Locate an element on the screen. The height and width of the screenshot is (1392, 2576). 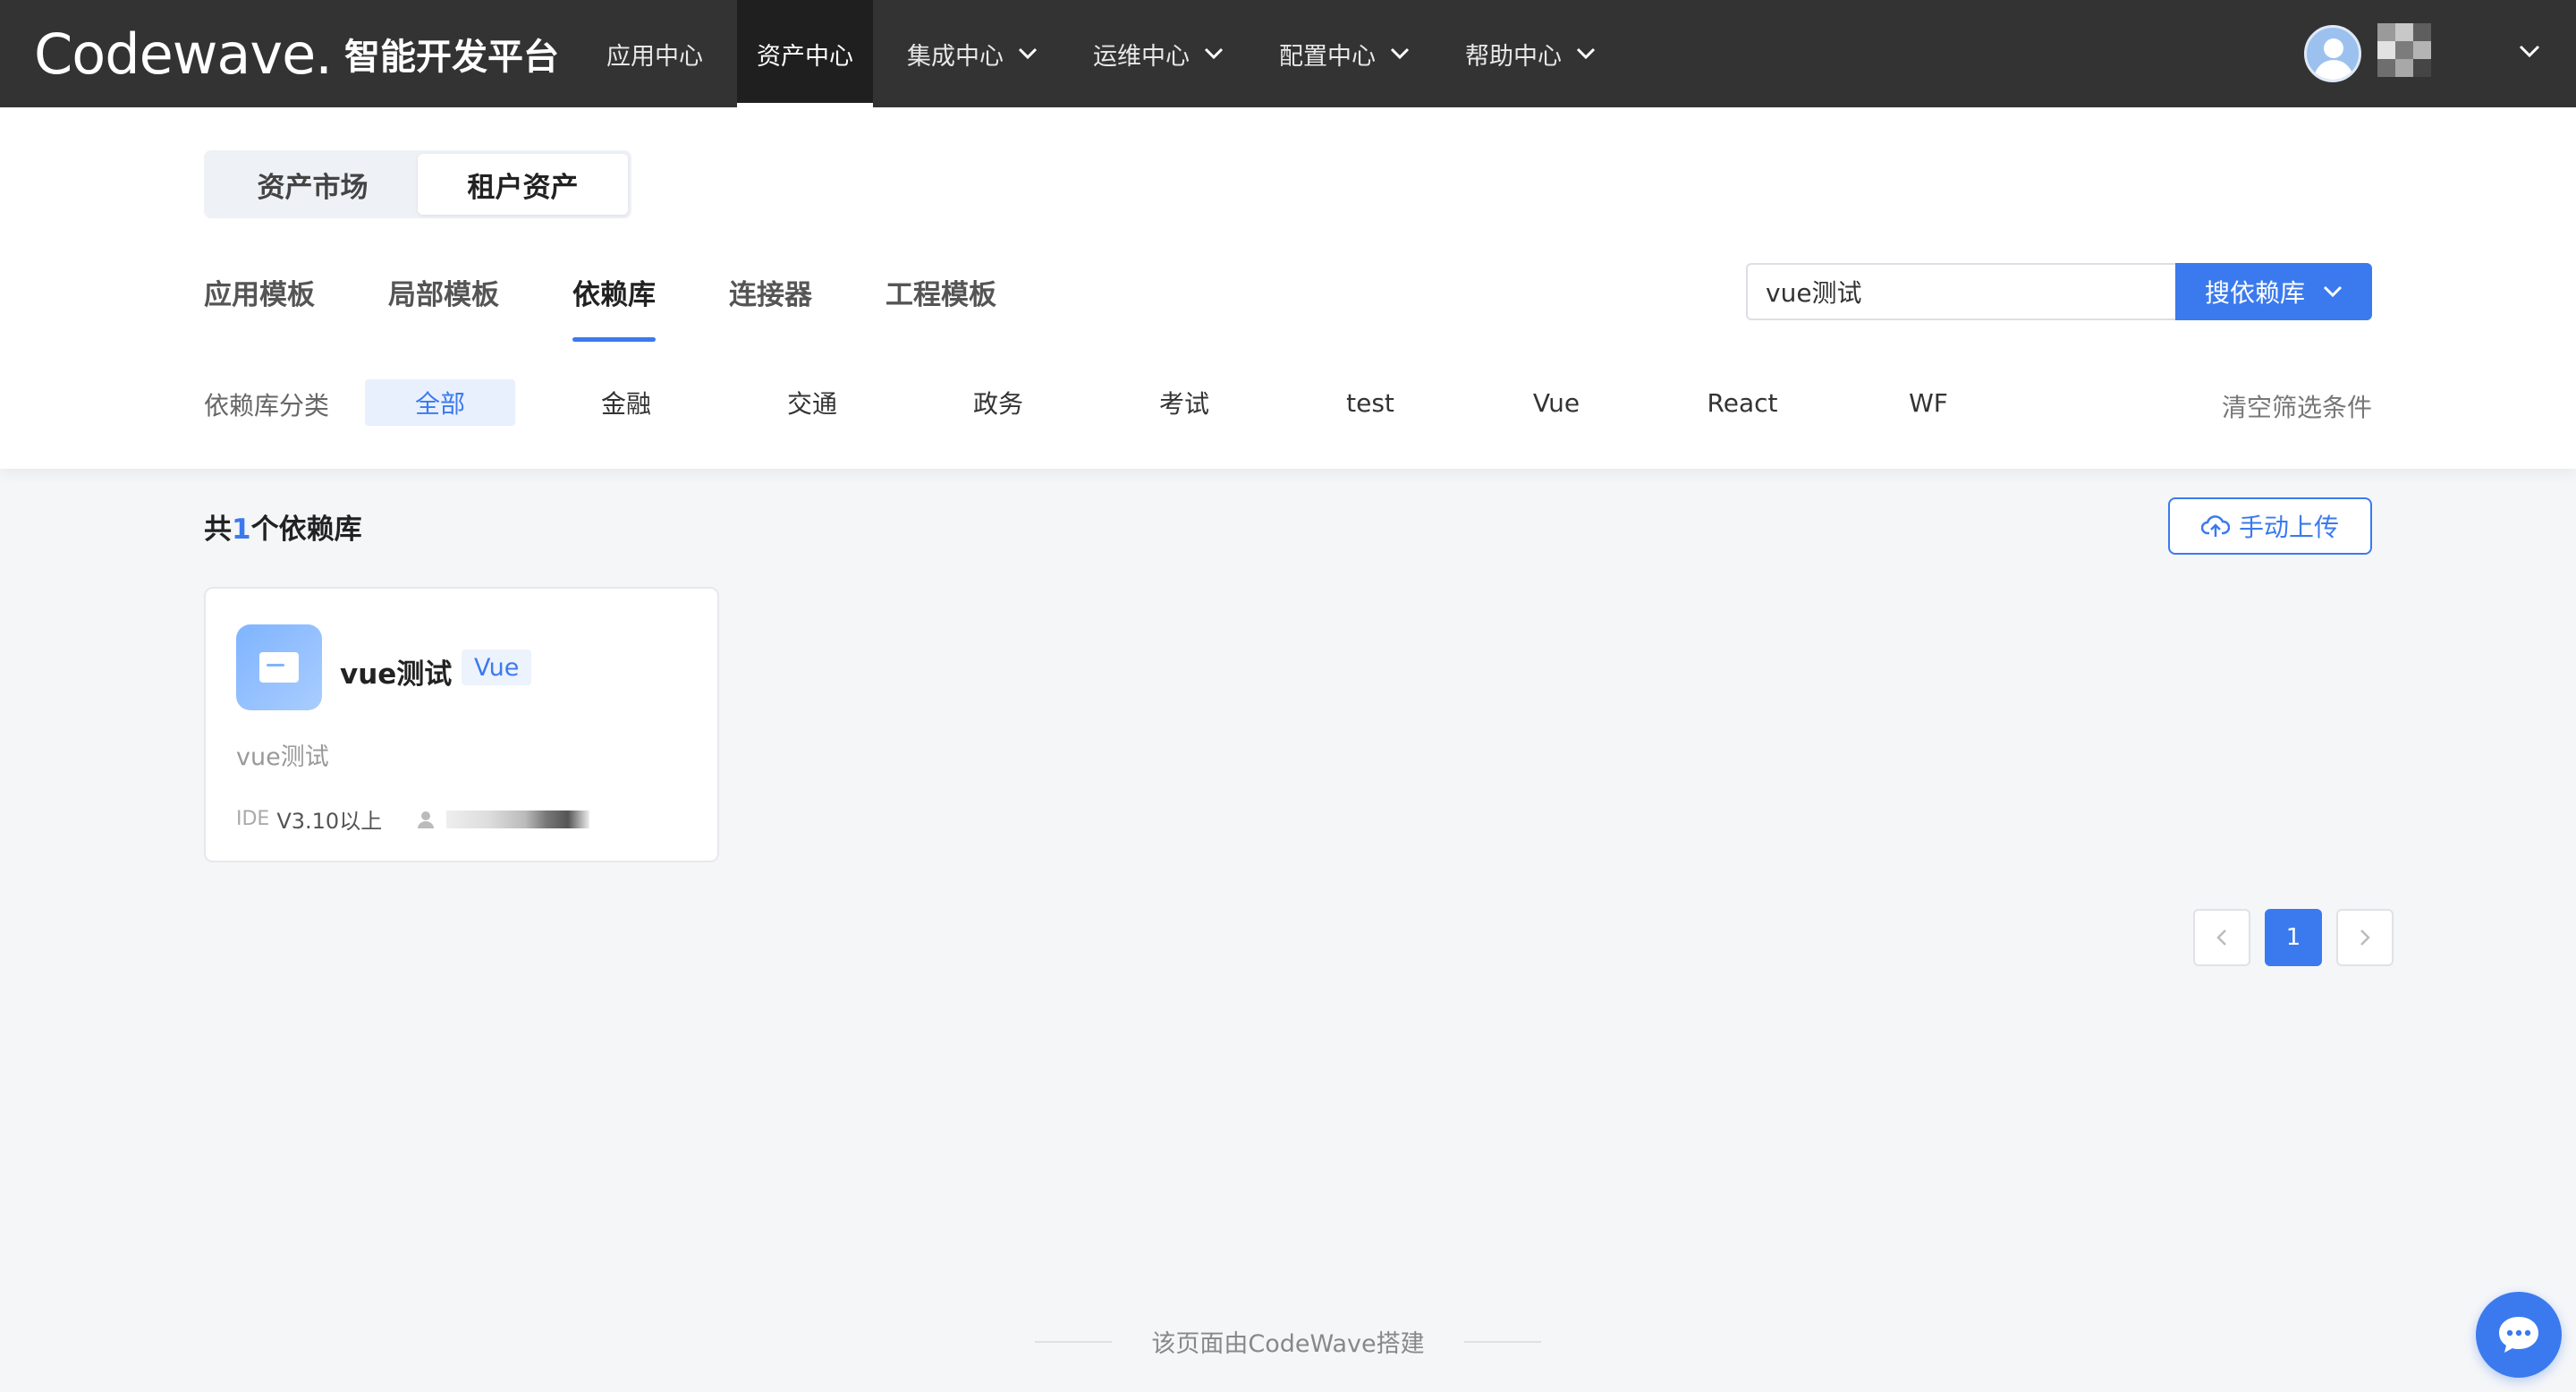
tab-project-templates: 工程模板 is located at coordinates (941, 305).